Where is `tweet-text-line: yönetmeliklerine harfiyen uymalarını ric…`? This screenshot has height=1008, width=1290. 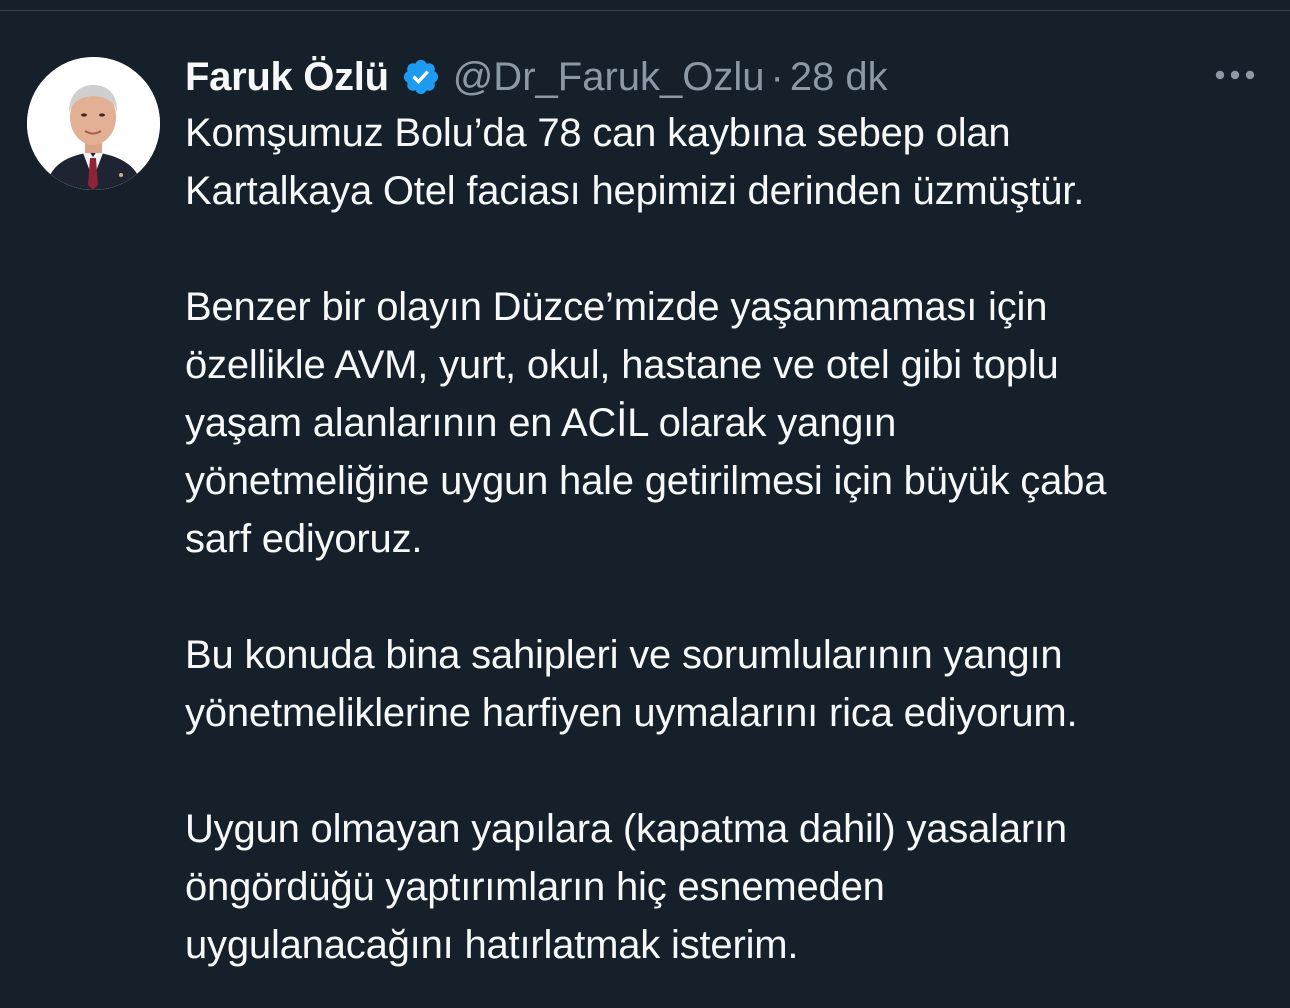 tweet-text-line: yönetmeliklerine harfiyen uymalarını ric… is located at coordinates (631, 713).